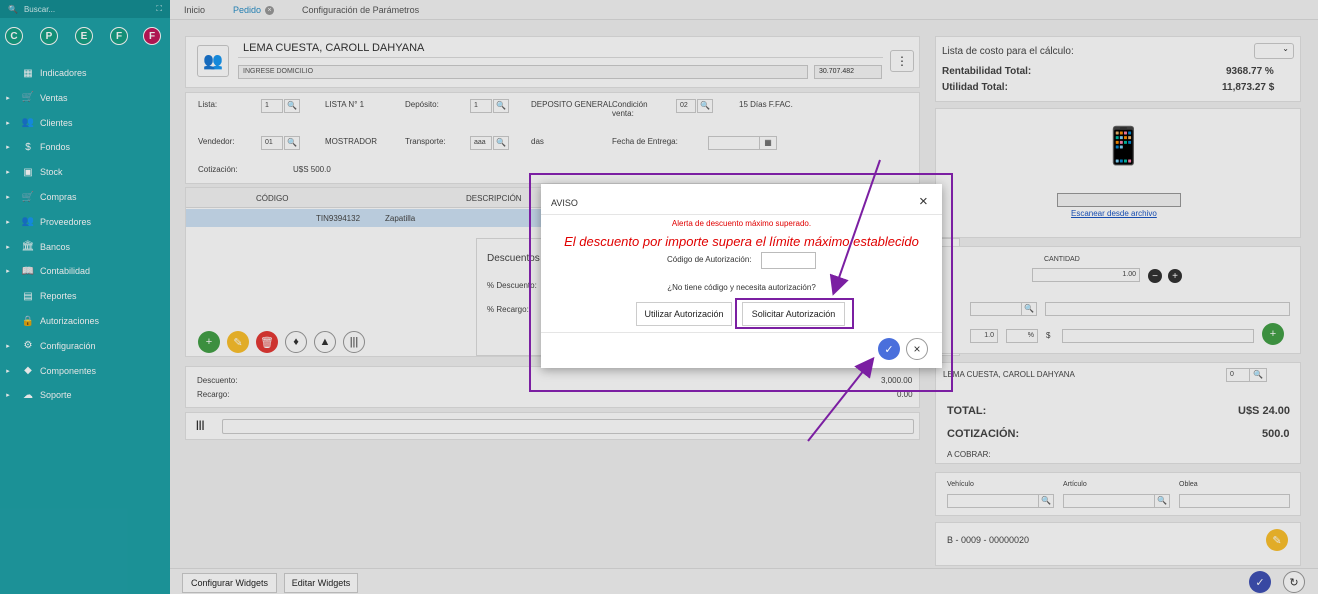 Image resolution: width=1318 pixels, height=594 pixels. I want to click on arrow-to-confirm-button, so click(841, 399).